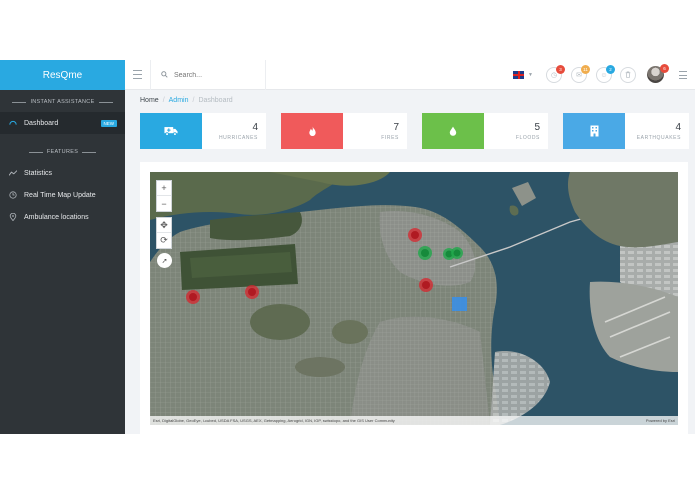 This screenshot has height=494, width=695. I want to click on brand-name: ResQme, so click(62, 75).